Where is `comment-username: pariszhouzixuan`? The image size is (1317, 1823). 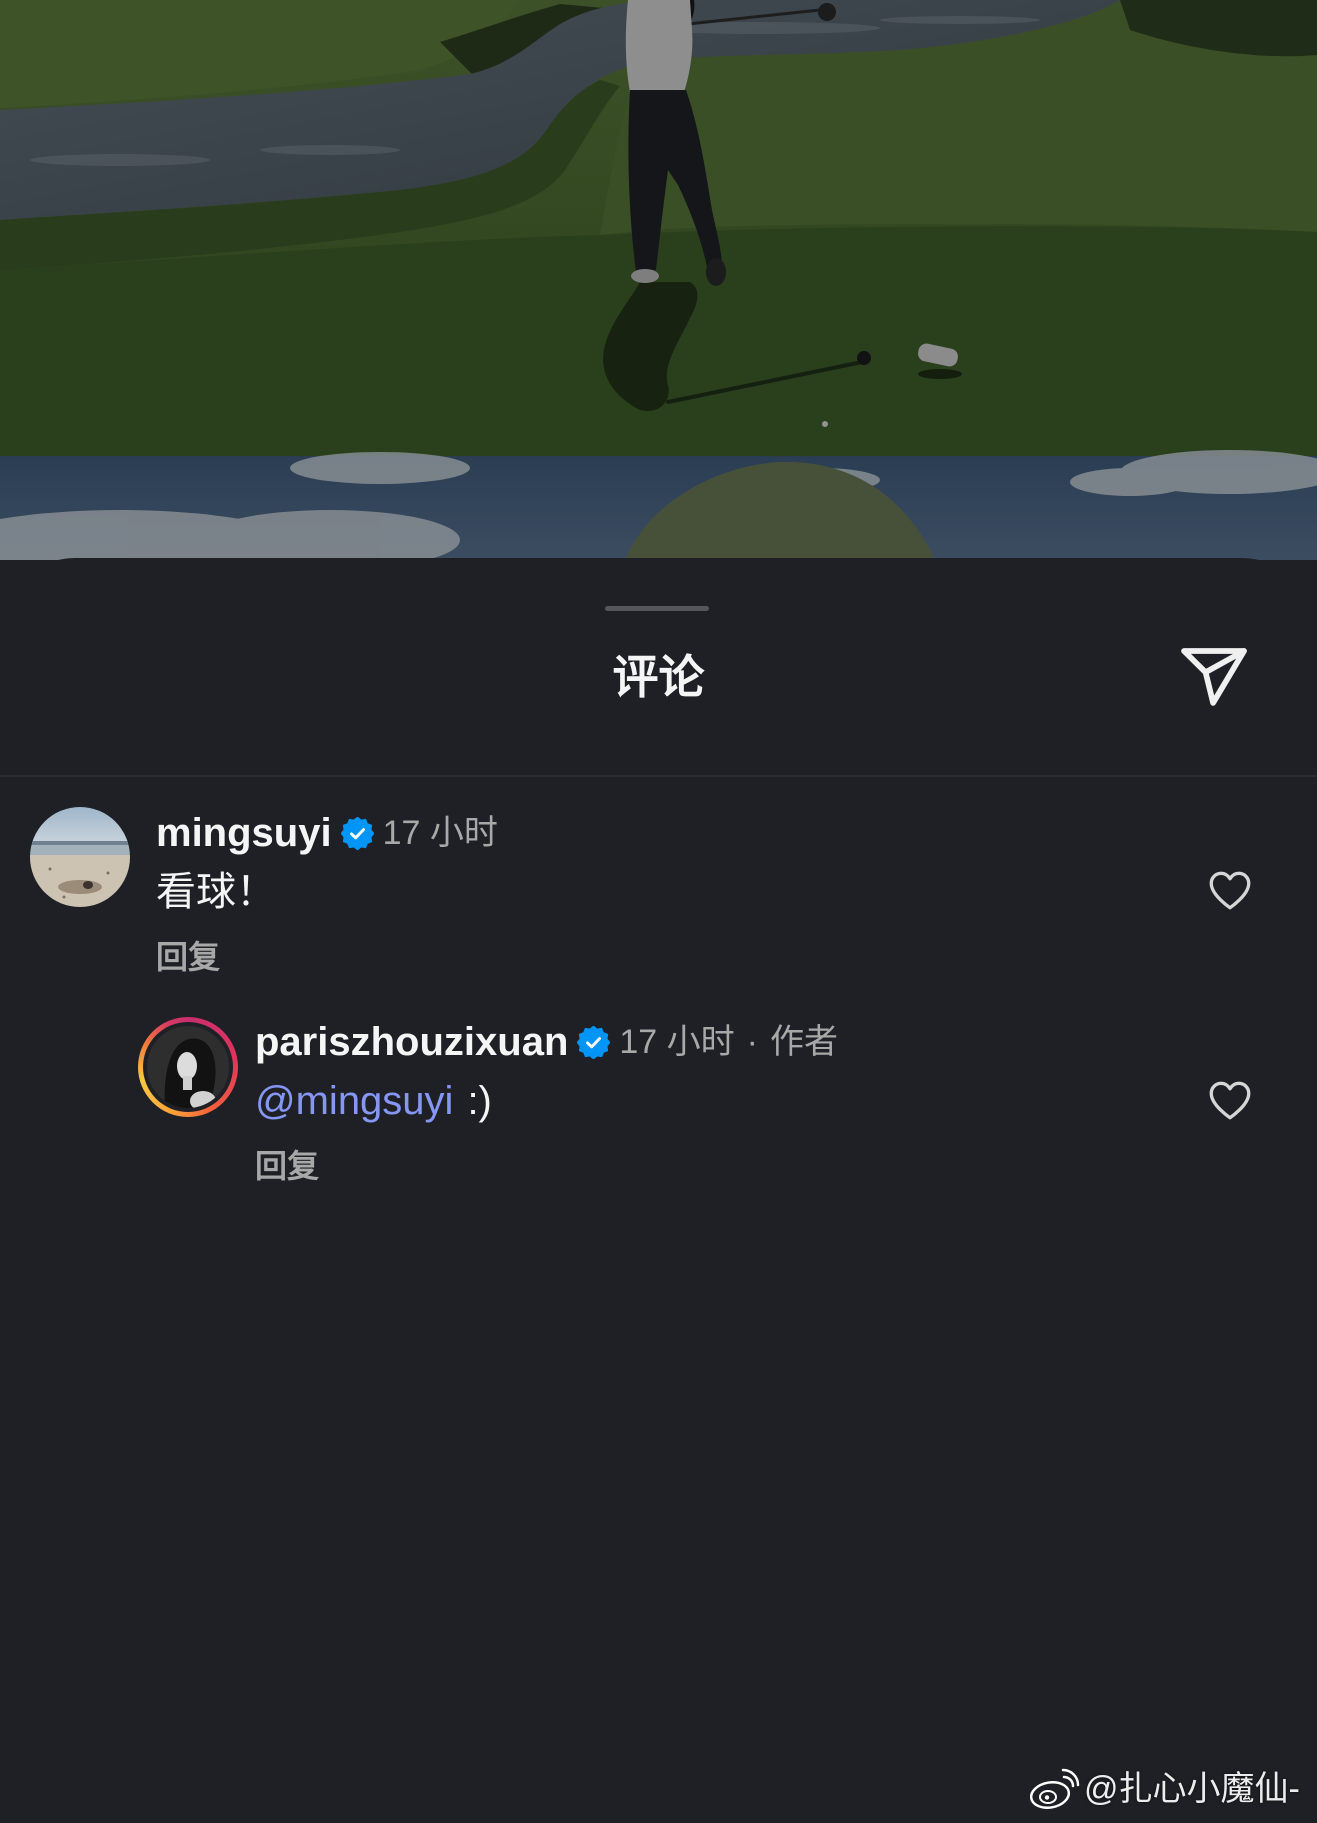
comment-username: pariszhouzixuan is located at coordinates (411, 1042).